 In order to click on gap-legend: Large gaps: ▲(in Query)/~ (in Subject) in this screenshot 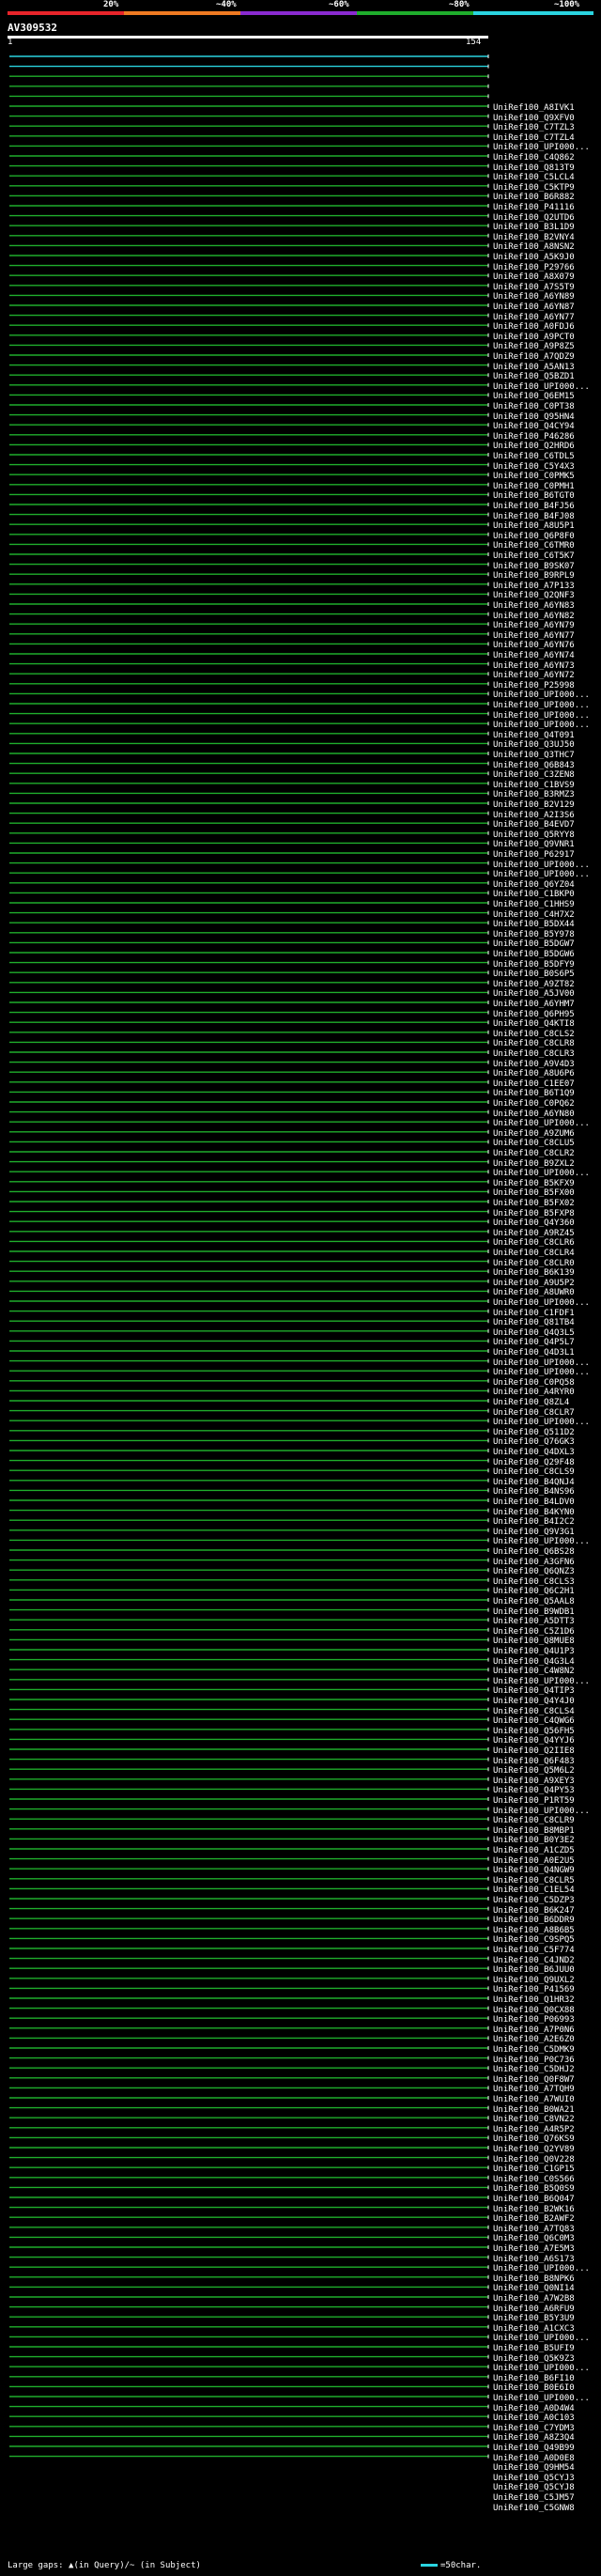, I will do `click(104, 2565)`.